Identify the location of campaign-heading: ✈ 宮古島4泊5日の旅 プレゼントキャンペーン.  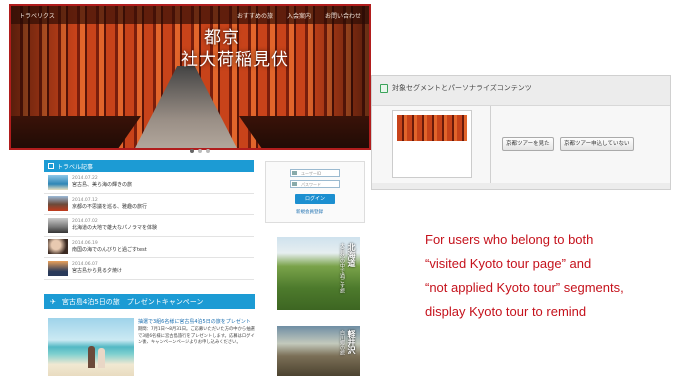
(149, 301).